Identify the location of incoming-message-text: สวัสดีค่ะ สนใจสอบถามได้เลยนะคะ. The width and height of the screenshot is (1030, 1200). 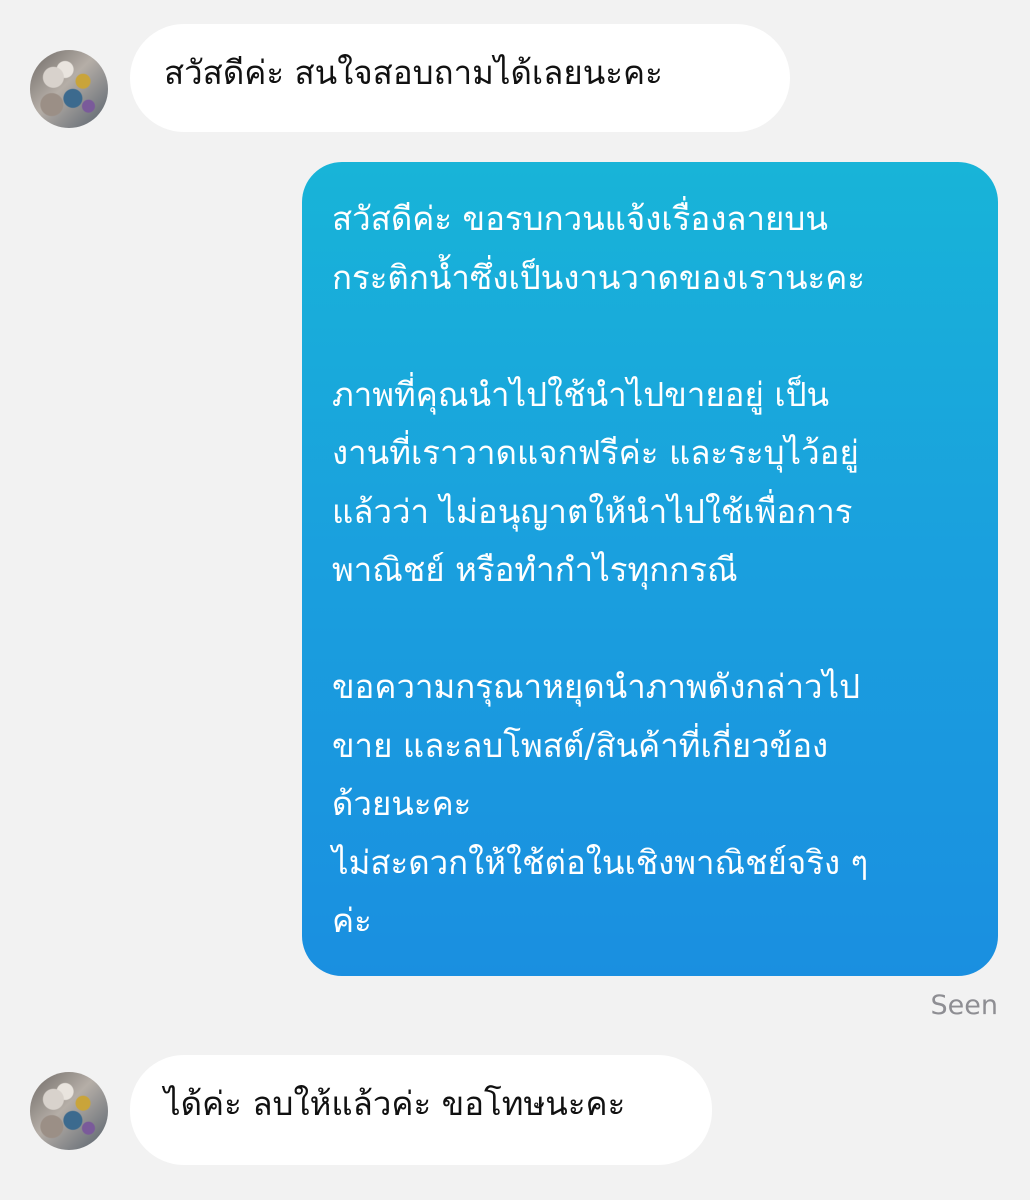
(413, 72).